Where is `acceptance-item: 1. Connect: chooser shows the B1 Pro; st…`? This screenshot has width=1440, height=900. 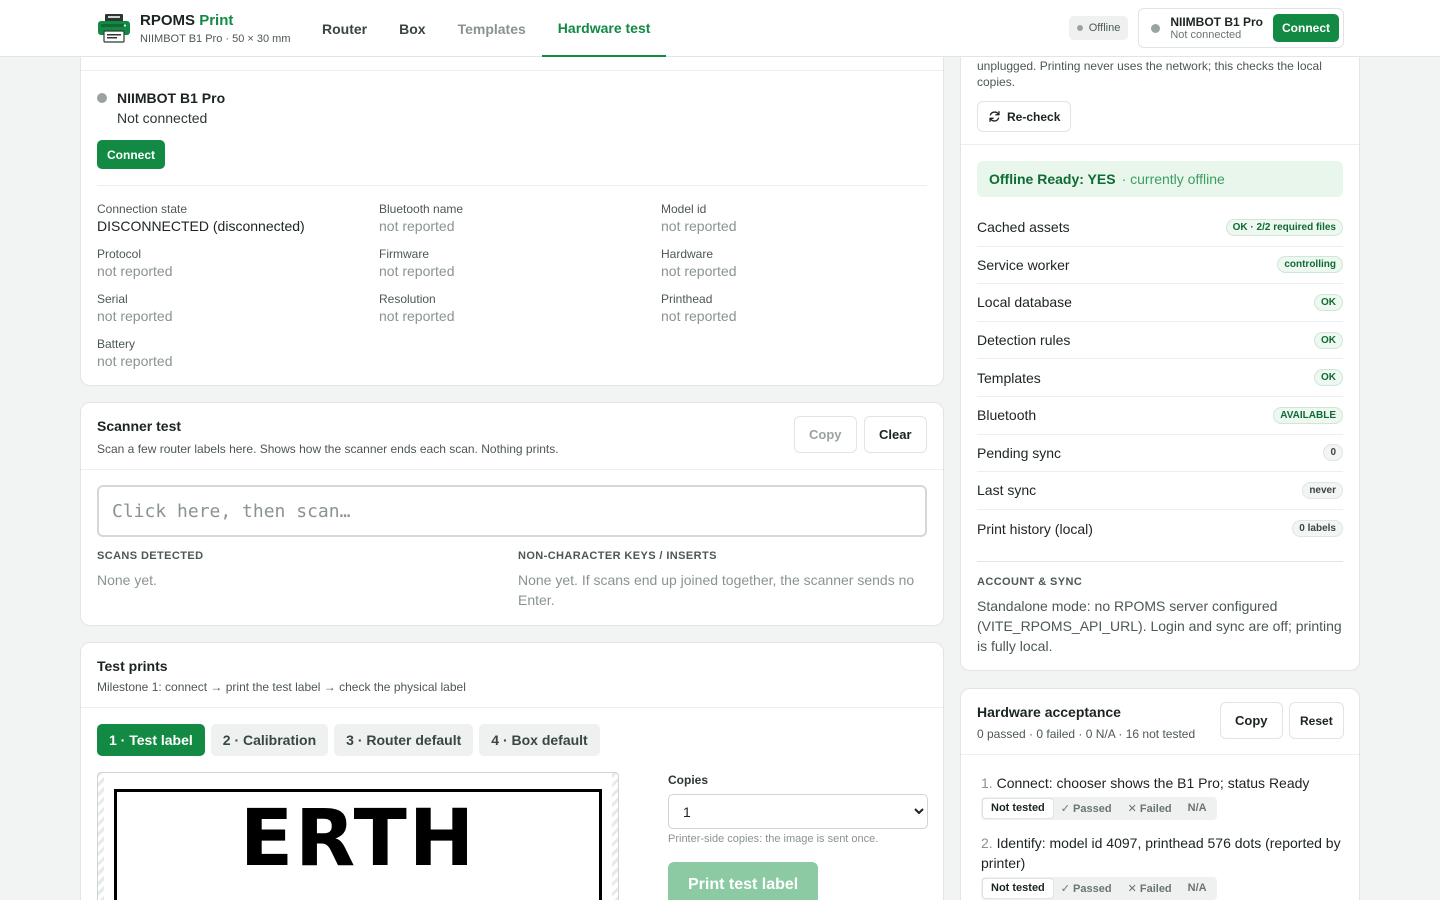 acceptance-item: 1. Connect: chooser shows the B1 Pro; st… is located at coordinates (1161, 796).